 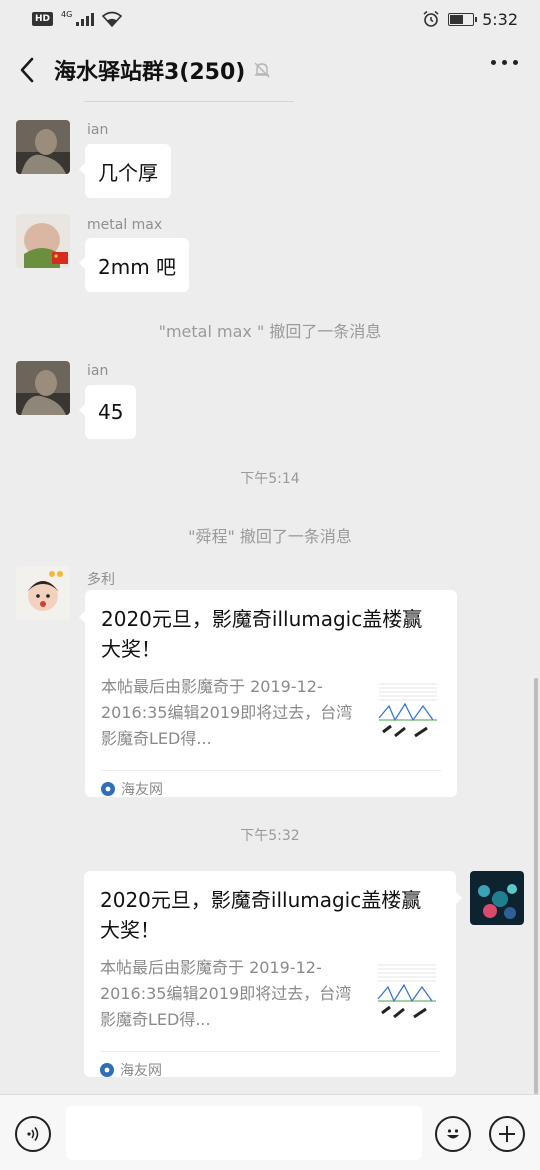 I want to click on voice-button, so click(x=33, y=1134).